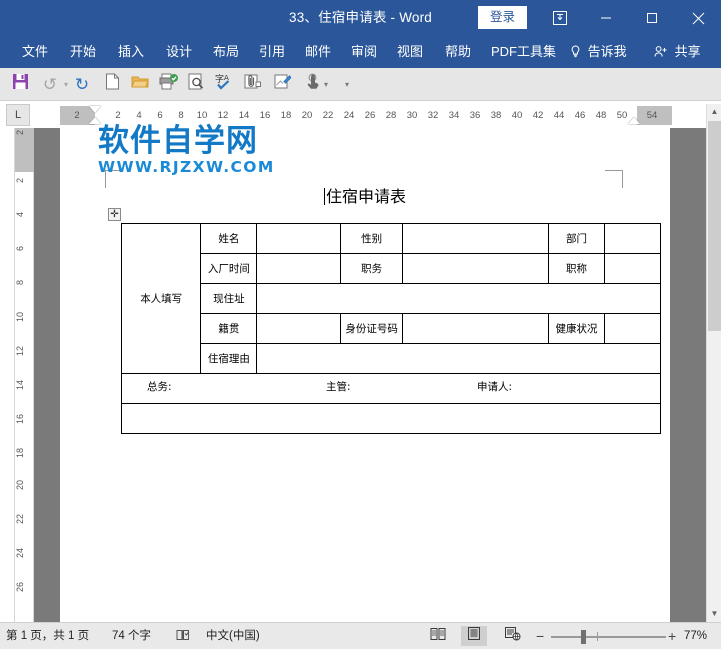  What do you see at coordinates (229, 268) in the screenshot?
I see `cell-label-entry-date: 入厂时间` at bounding box center [229, 268].